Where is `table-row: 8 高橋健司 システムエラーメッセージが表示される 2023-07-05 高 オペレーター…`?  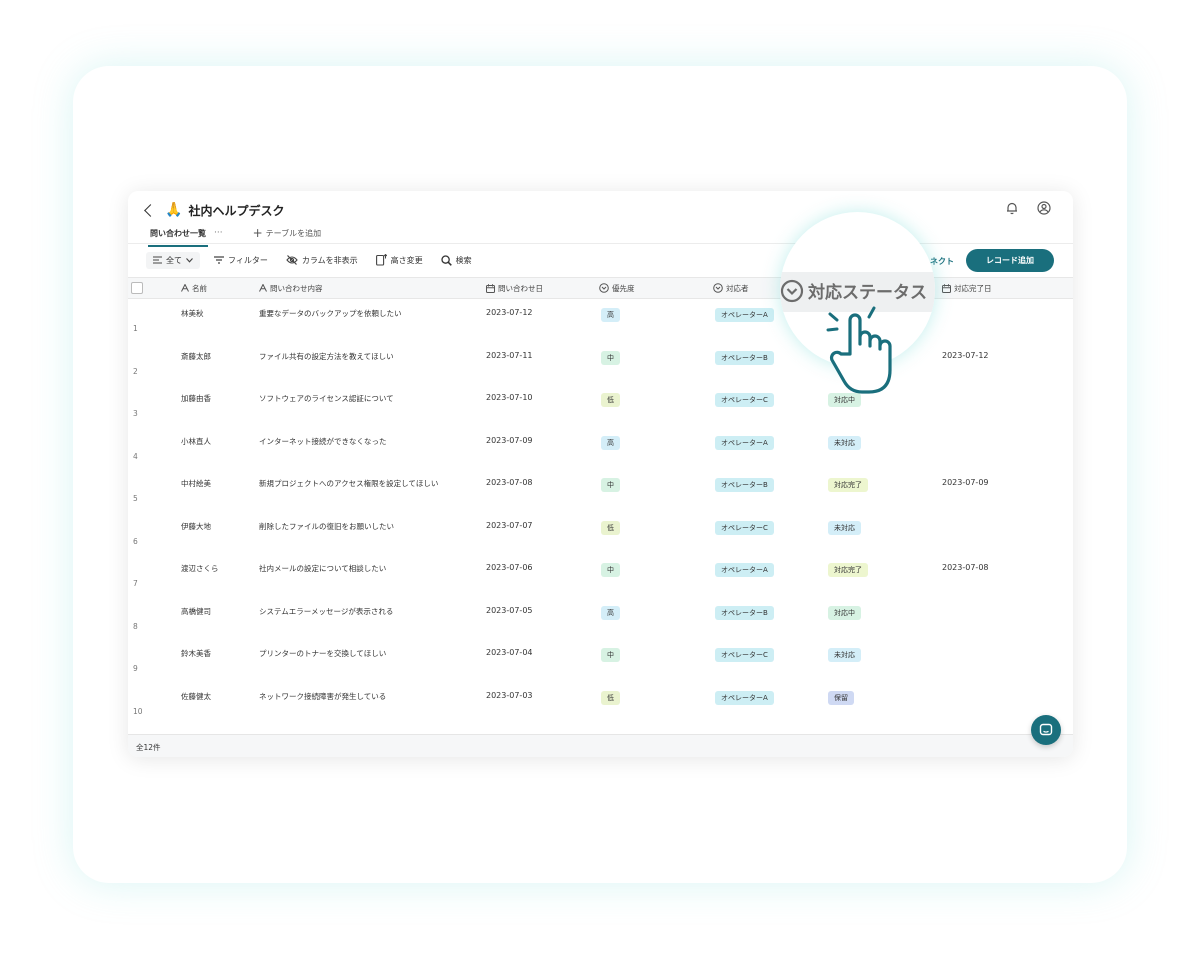
table-row: 8 高橋健司 システムエラーメッセージが表示される 2023-07-05 高 オペレーター… is located at coordinates (600, 618).